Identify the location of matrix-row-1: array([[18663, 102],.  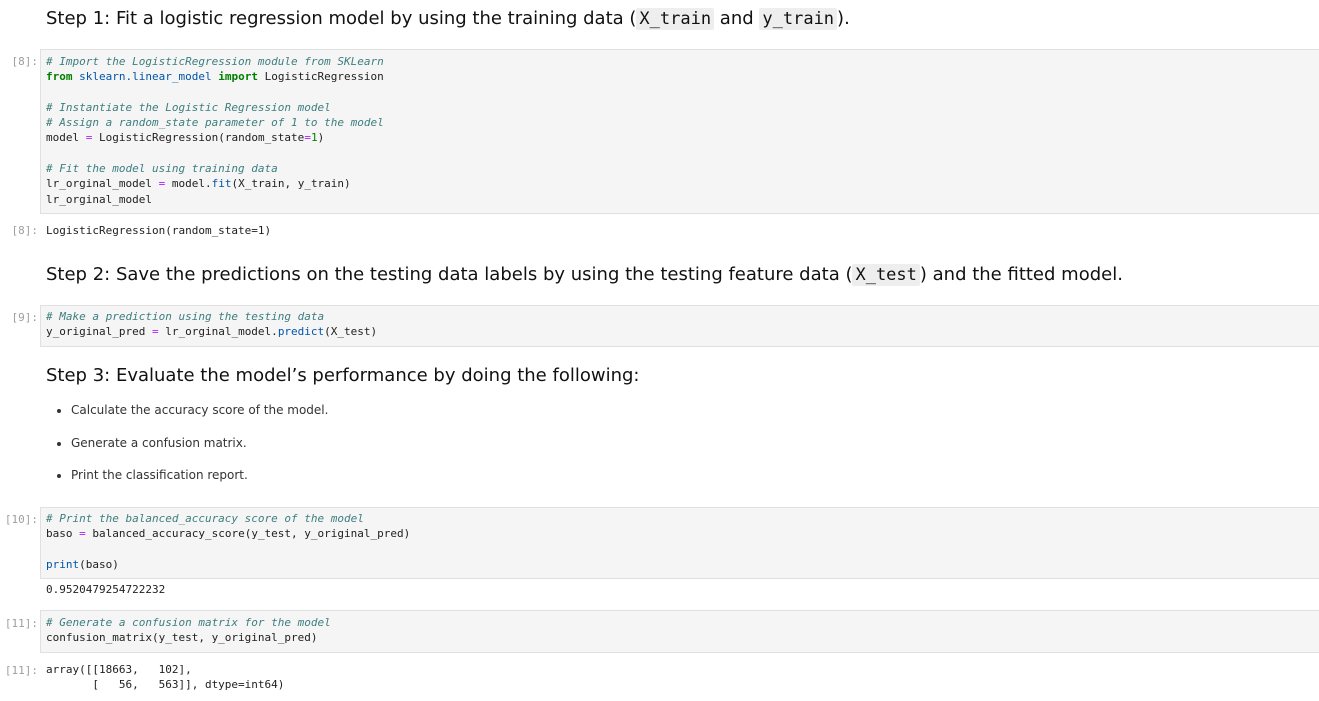
(119, 669).